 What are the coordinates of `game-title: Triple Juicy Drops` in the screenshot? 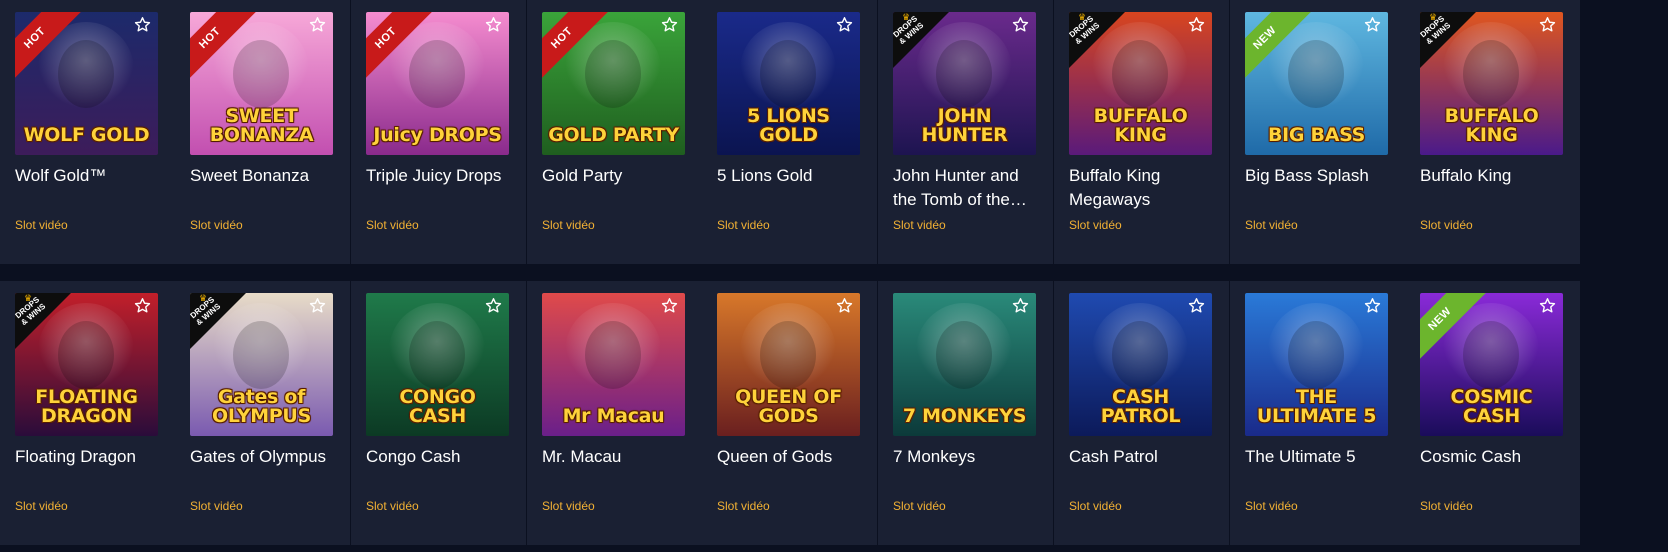 It's located at (441, 176).